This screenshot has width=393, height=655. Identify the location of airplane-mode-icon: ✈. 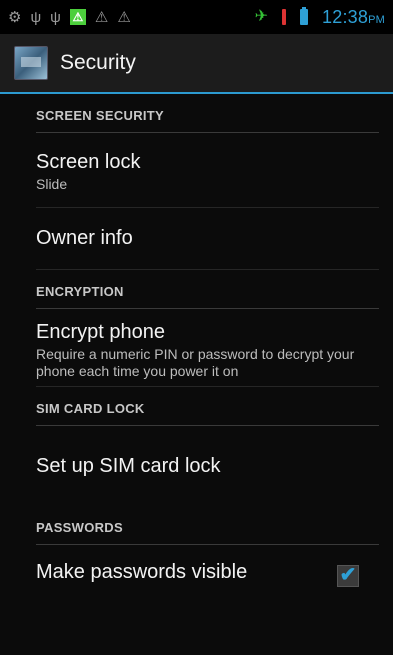
(261, 16).